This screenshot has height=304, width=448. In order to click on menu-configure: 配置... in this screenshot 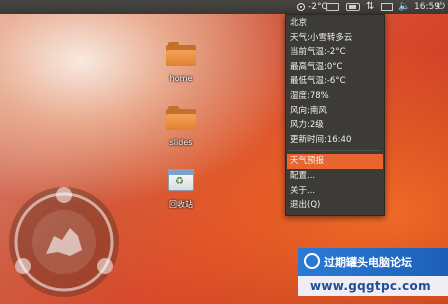, I will do `click(335, 176)`.